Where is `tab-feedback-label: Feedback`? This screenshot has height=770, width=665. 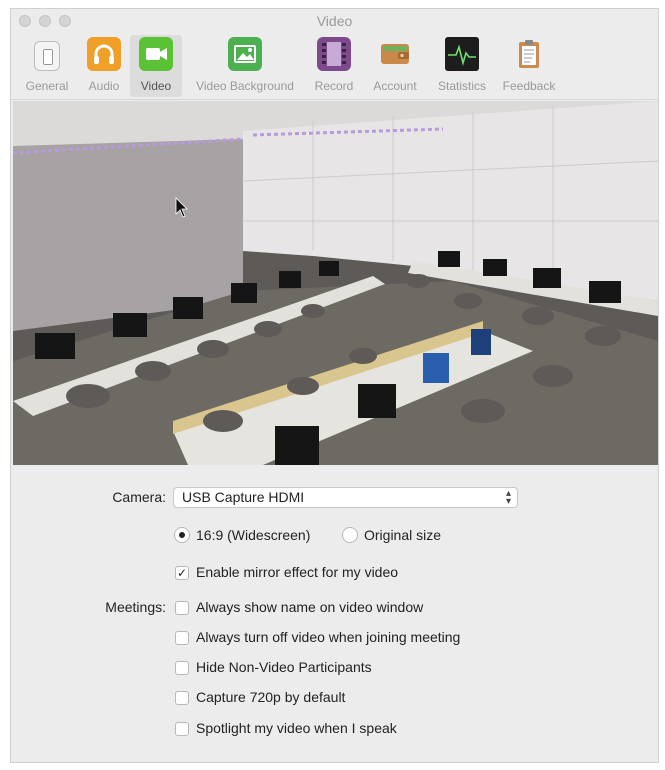 tab-feedback-label: Feedback is located at coordinates (529, 86).